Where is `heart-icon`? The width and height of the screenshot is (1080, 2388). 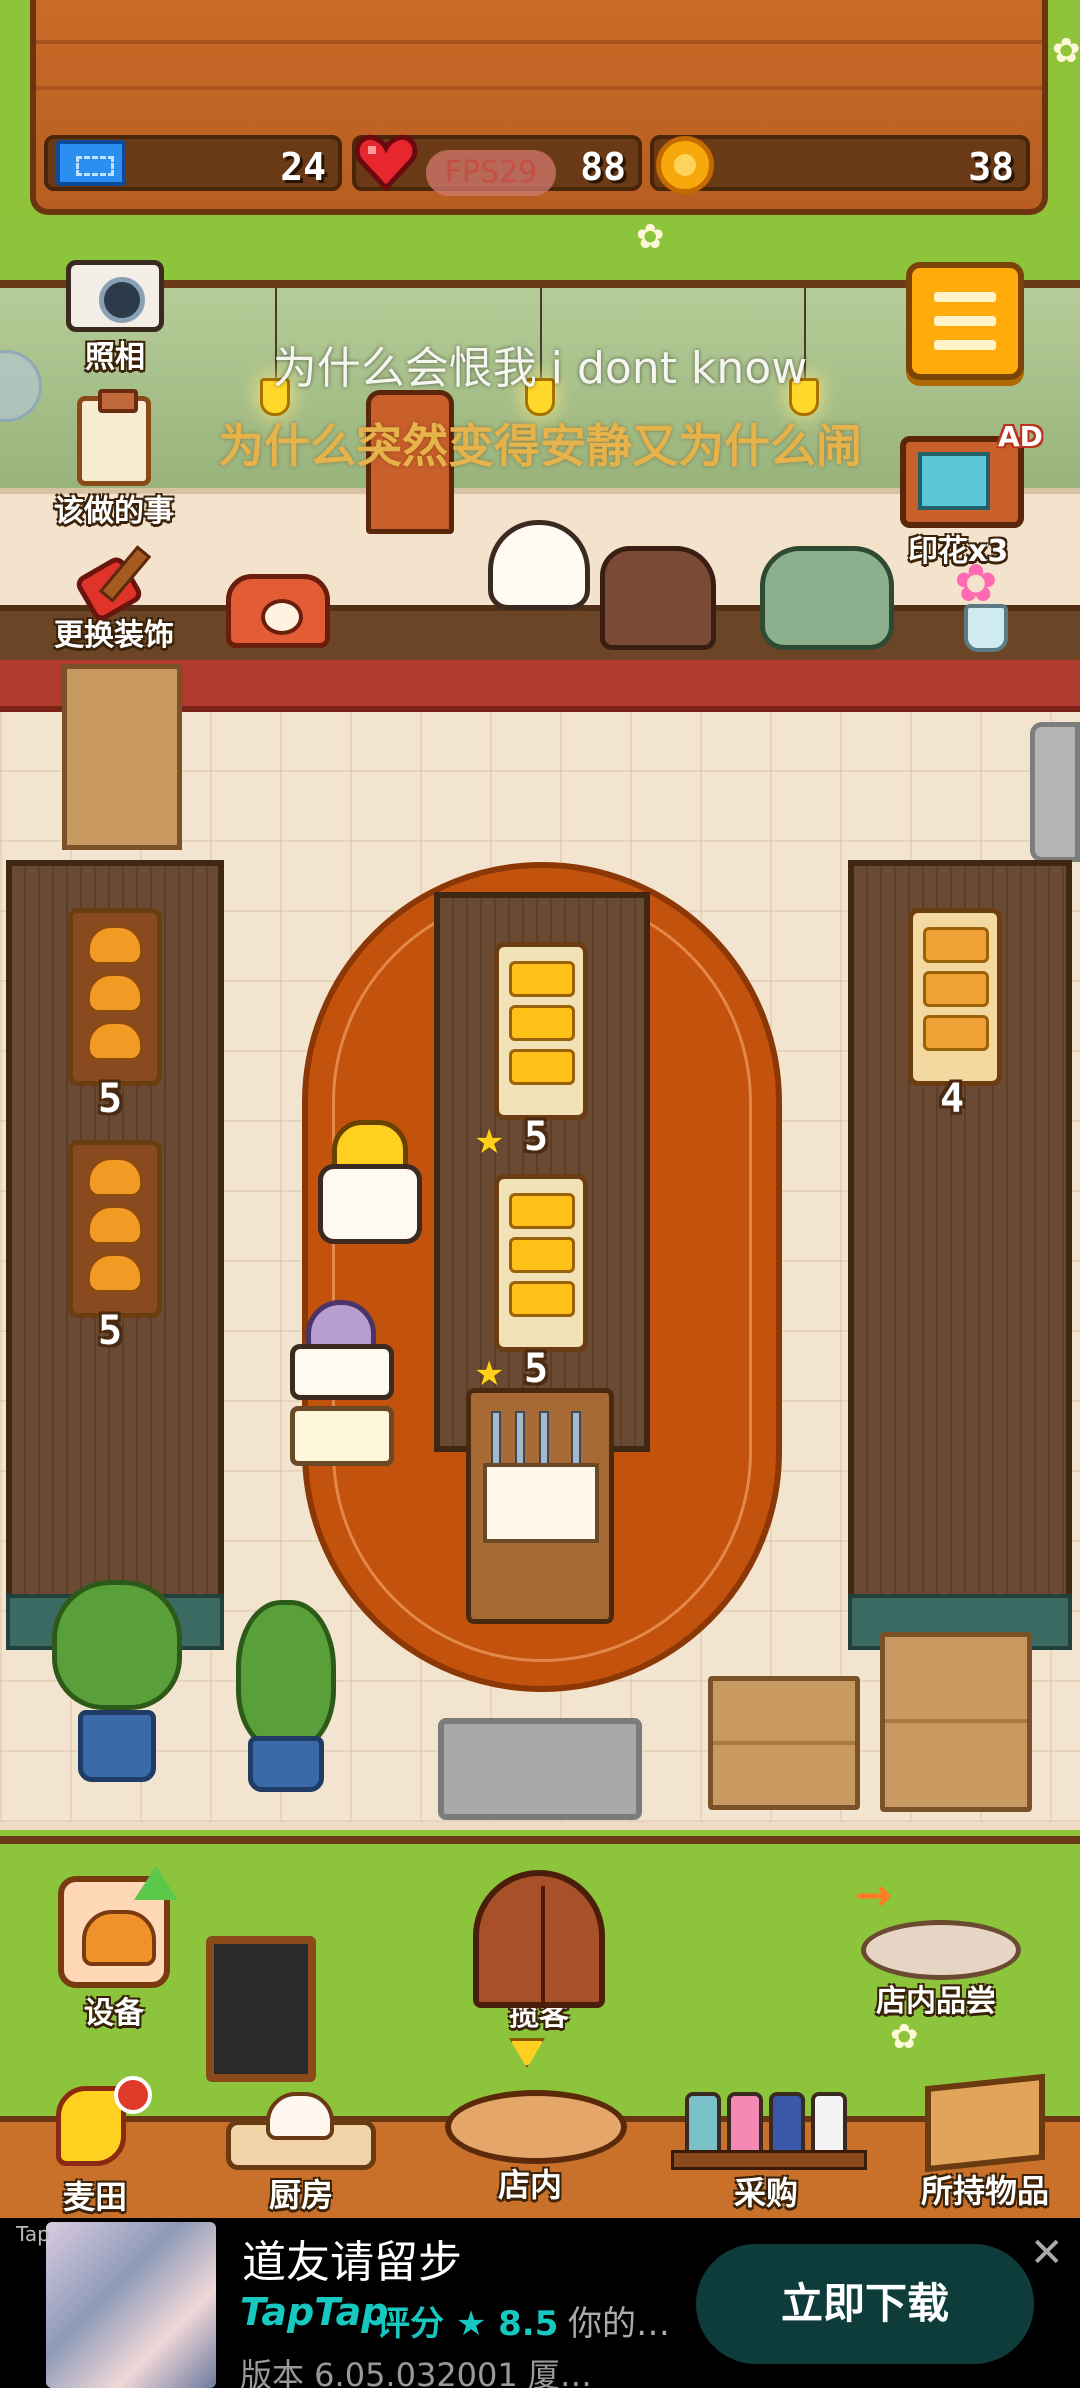 heart-icon is located at coordinates (386, 163).